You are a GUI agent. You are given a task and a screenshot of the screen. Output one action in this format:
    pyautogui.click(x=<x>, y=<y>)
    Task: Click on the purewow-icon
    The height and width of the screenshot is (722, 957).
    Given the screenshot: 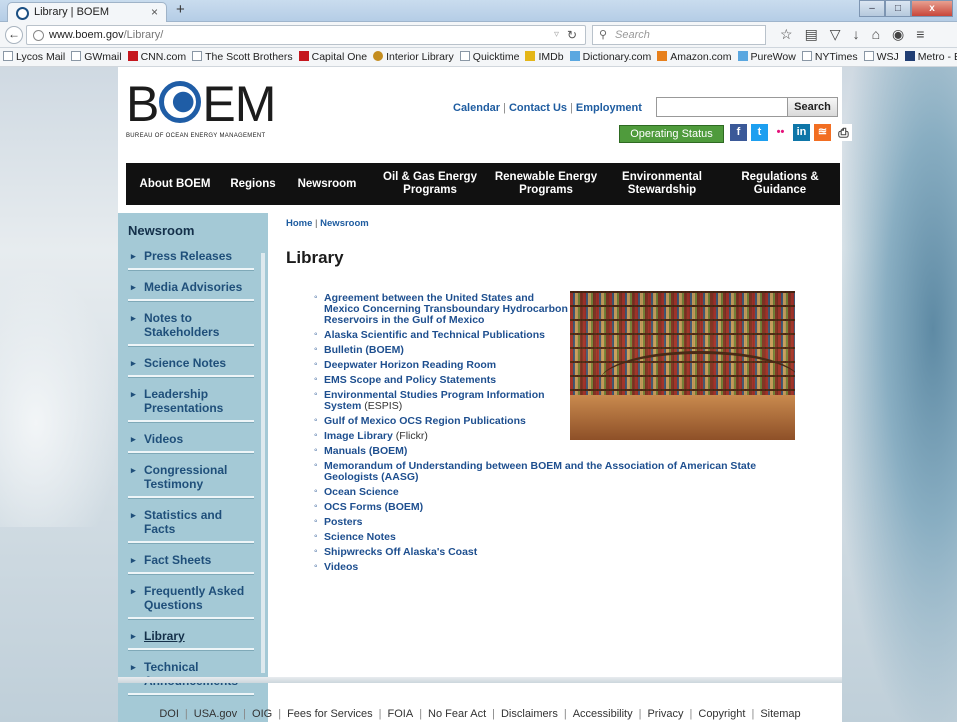 What is the action you would take?
    pyautogui.click(x=742, y=56)
    